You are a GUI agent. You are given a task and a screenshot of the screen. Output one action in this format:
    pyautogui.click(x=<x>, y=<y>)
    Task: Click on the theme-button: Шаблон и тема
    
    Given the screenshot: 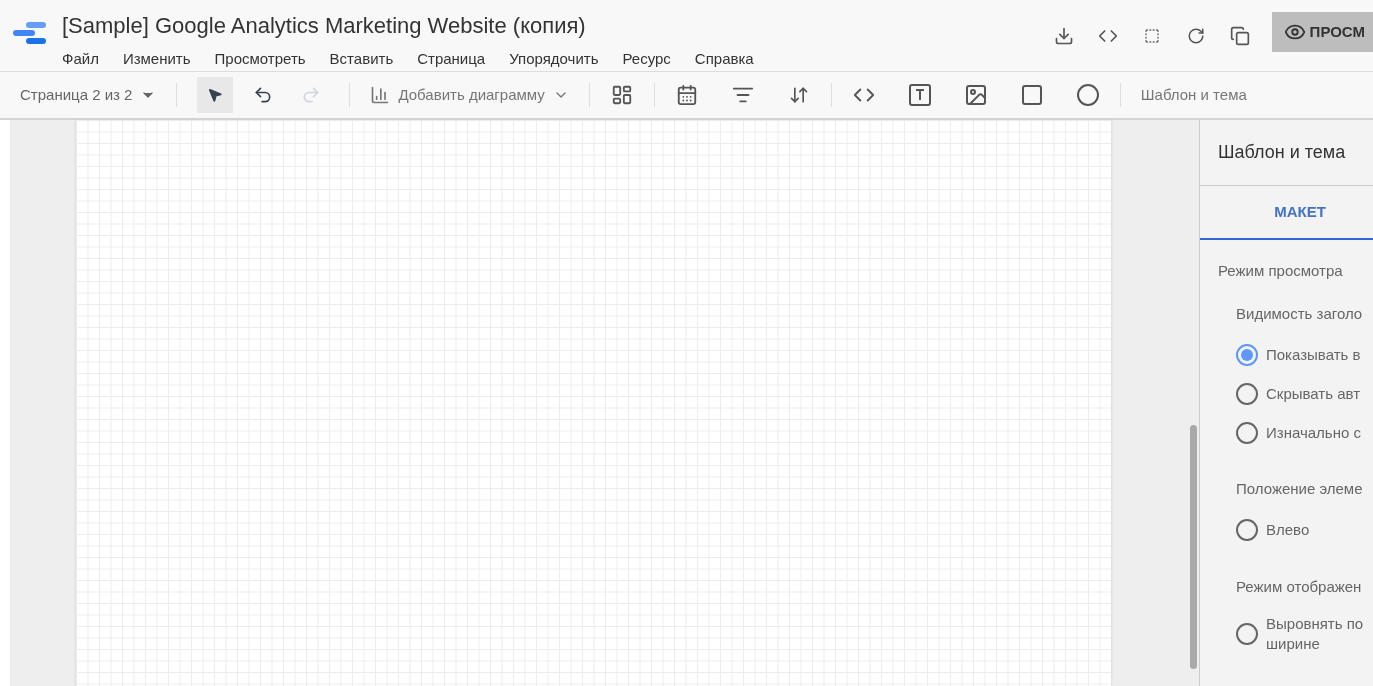 What is the action you would take?
    pyautogui.click(x=1193, y=95)
    